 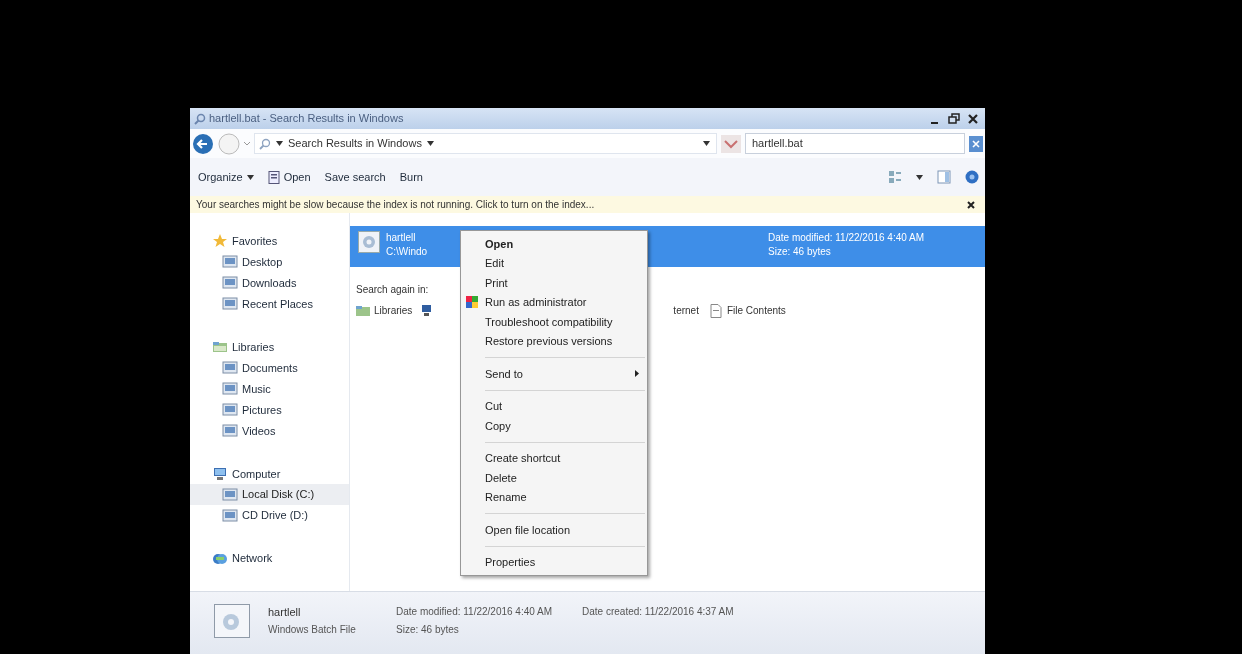 What do you see at coordinates (269, 304) in the screenshot?
I see `sidebar-item: Recent Places` at bounding box center [269, 304].